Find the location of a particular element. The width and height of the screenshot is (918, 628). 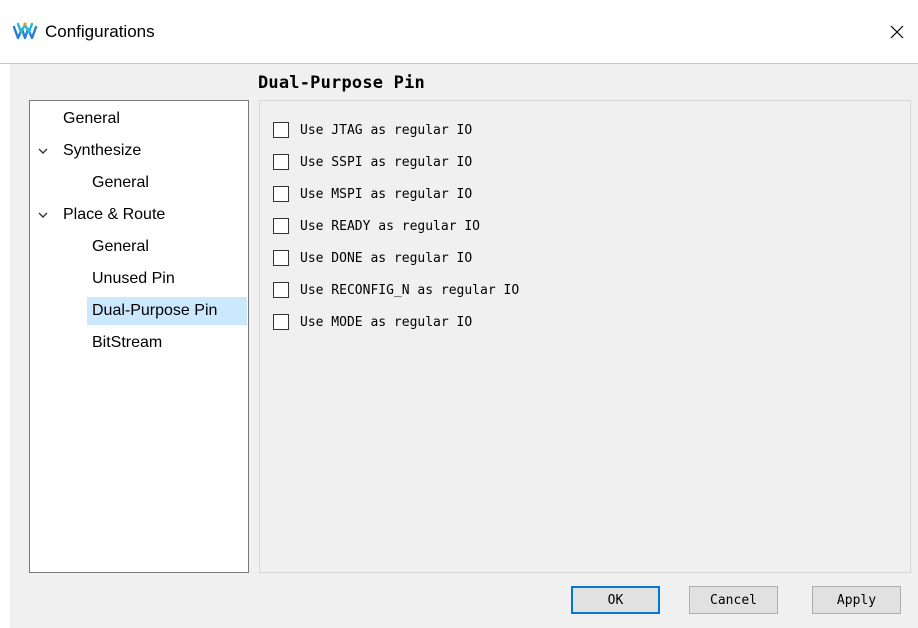

option-done: Use DONE as regular IO is located at coordinates (372, 258).